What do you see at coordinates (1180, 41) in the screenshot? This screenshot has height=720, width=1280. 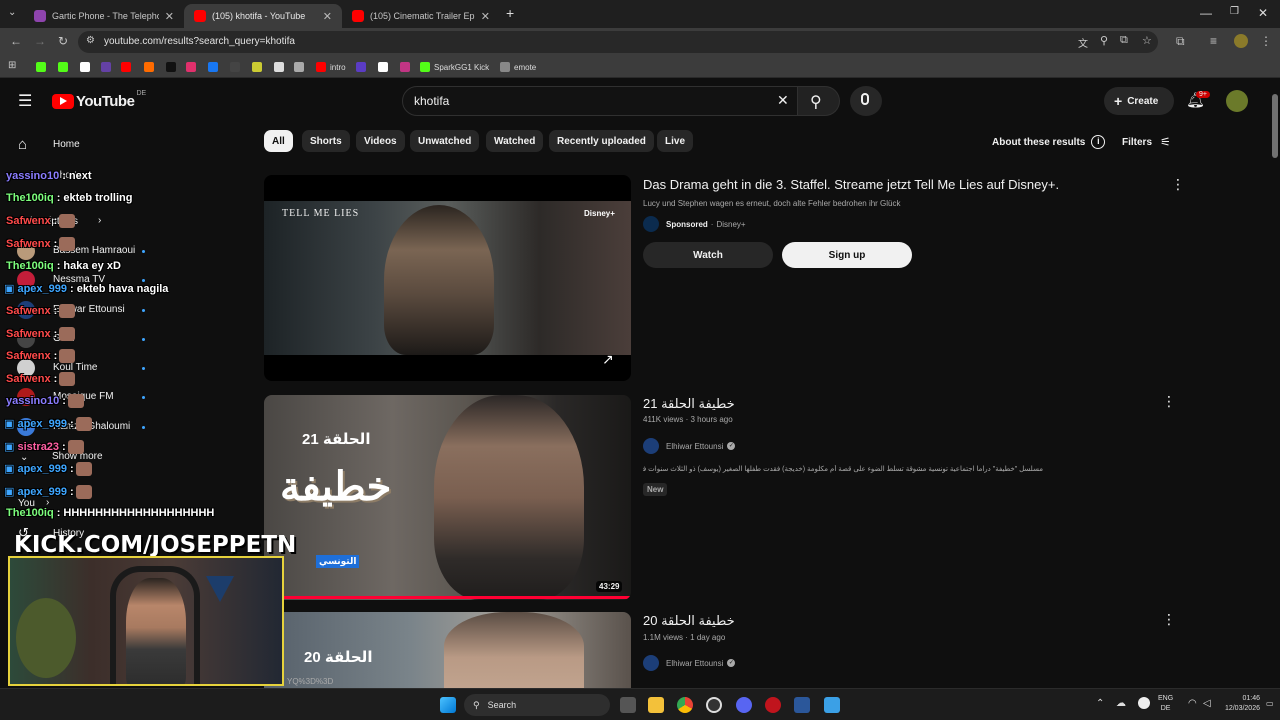 I see `extensions-icon: ⧉` at bounding box center [1180, 41].